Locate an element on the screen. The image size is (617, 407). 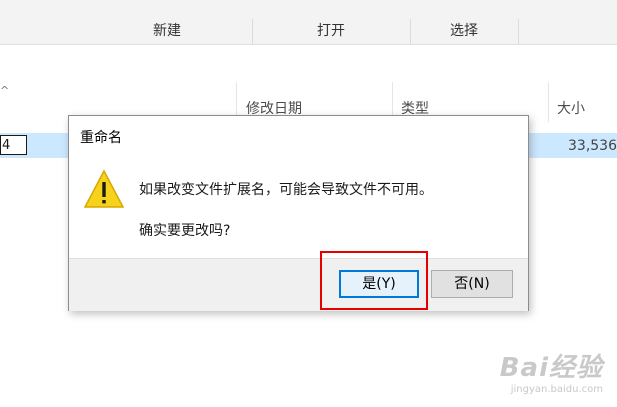
annotation-highlight-box is located at coordinates (374, 280).